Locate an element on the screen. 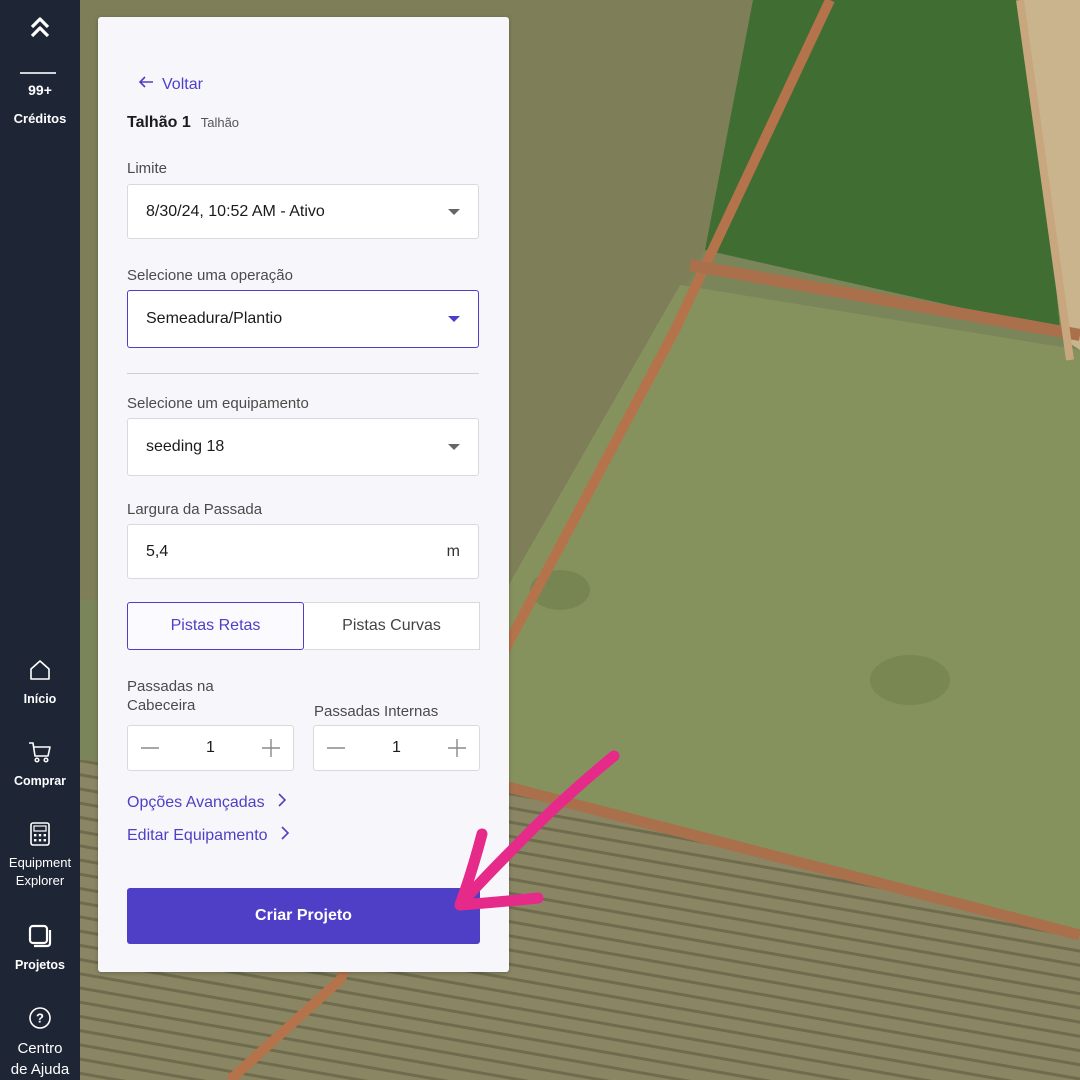 The width and height of the screenshot is (1080, 1080). inner-passes-label: Passadas Internas is located at coordinates (376, 711).